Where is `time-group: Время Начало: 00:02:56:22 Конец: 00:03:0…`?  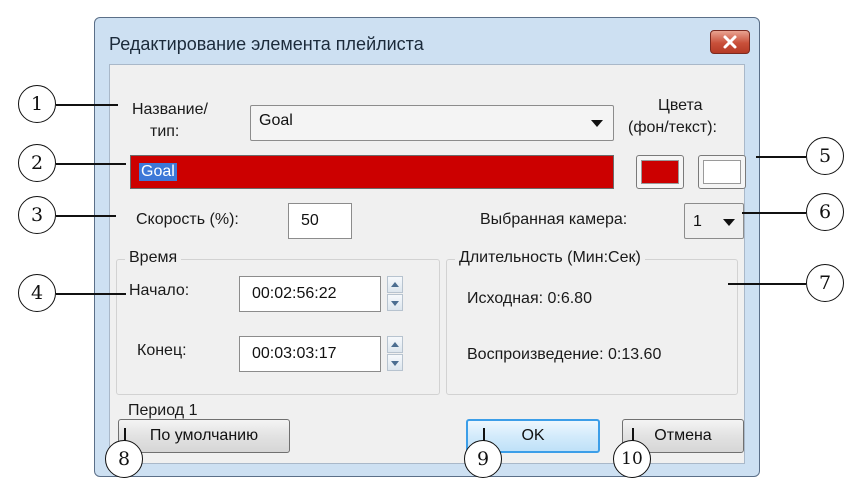
time-group: Время Начало: 00:02:56:22 Конец: 00:03:0… is located at coordinates (278, 322).